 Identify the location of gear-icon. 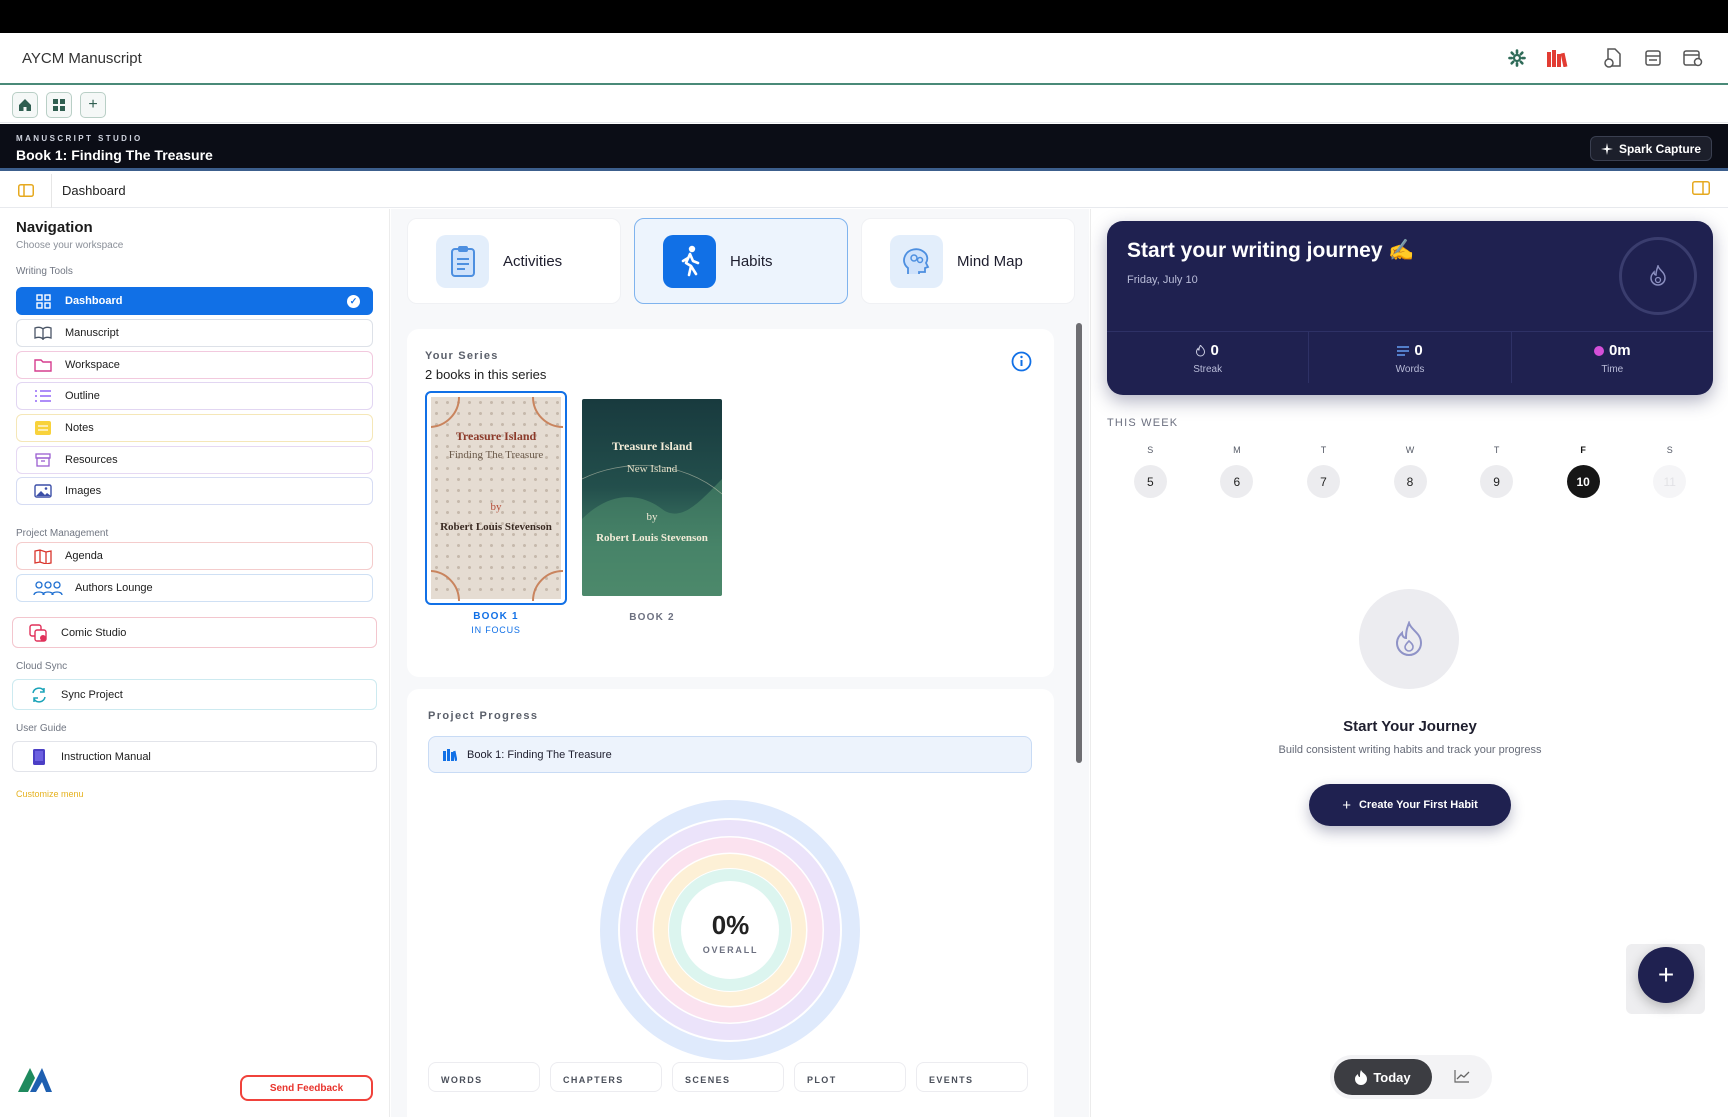
(1517, 58).